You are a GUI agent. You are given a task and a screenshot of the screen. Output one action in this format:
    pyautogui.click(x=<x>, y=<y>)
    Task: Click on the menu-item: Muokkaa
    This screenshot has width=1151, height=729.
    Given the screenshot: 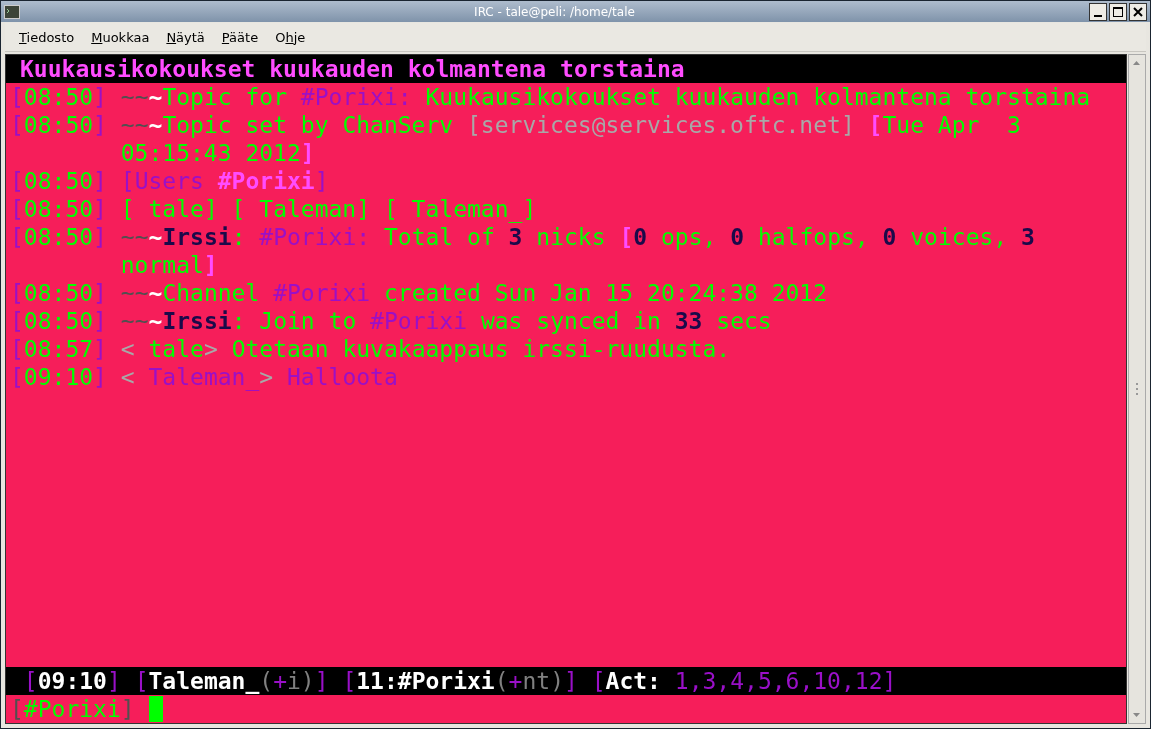 What is the action you would take?
    pyautogui.click(x=120, y=37)
    